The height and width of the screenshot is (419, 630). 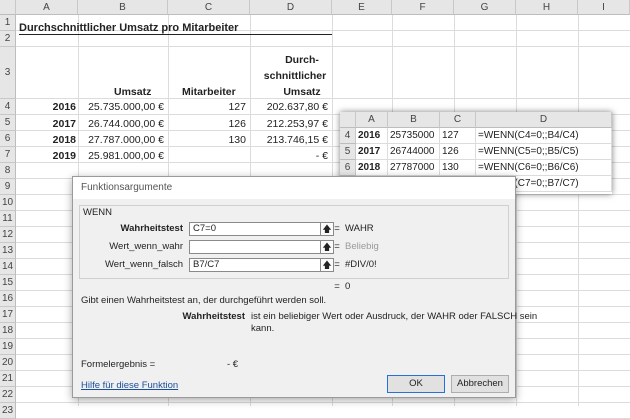 I want to click on umsatz-2017: 26.744.000,00 €, so click(x=126, y=124).